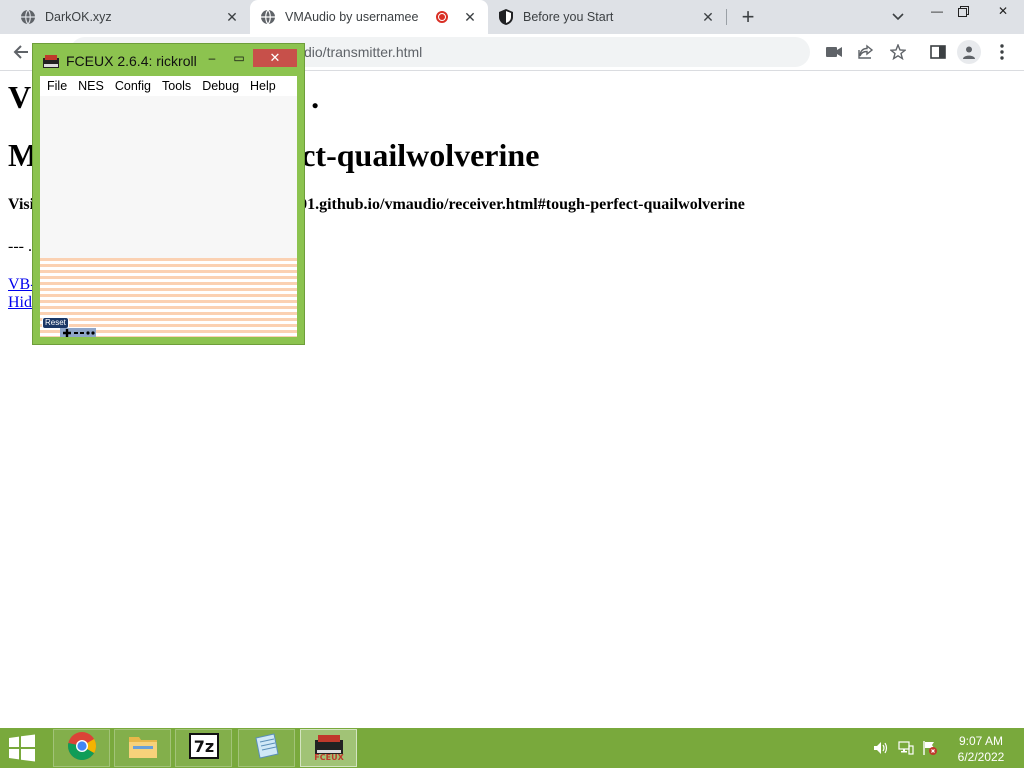 This screenshot has height=768, width=1024. I want to click on fceux-titlebar: FCEUX 2.6.4: rickroll – ▭ ✕, so click(168, 59).